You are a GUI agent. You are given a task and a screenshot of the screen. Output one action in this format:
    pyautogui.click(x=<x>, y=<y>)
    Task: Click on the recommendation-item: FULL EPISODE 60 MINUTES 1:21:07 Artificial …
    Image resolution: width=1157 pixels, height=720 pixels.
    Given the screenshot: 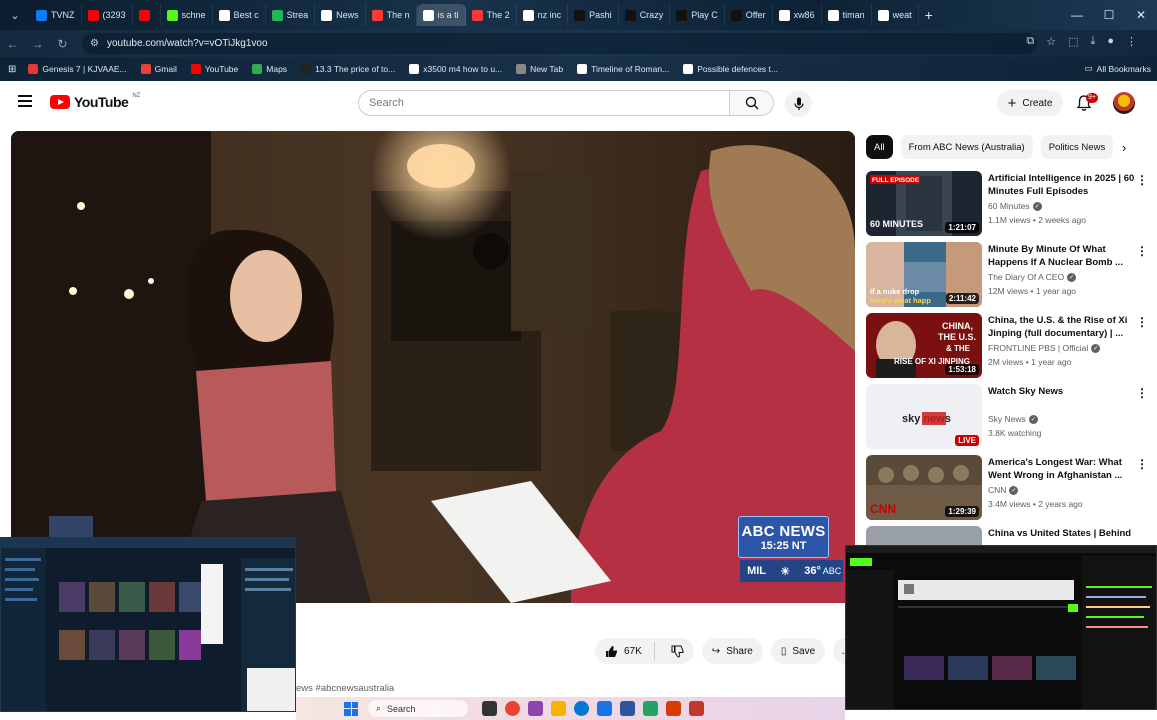 What is the action you would take?
    pyautogui.click(x=1011, y=204)
    